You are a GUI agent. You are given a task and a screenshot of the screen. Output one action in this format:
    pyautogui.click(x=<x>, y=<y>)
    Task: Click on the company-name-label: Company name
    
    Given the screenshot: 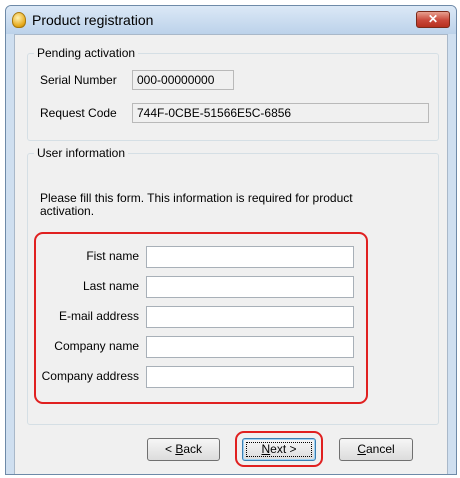 What is the action you would take?
    pyautogui.click(x=96, y=346)
    